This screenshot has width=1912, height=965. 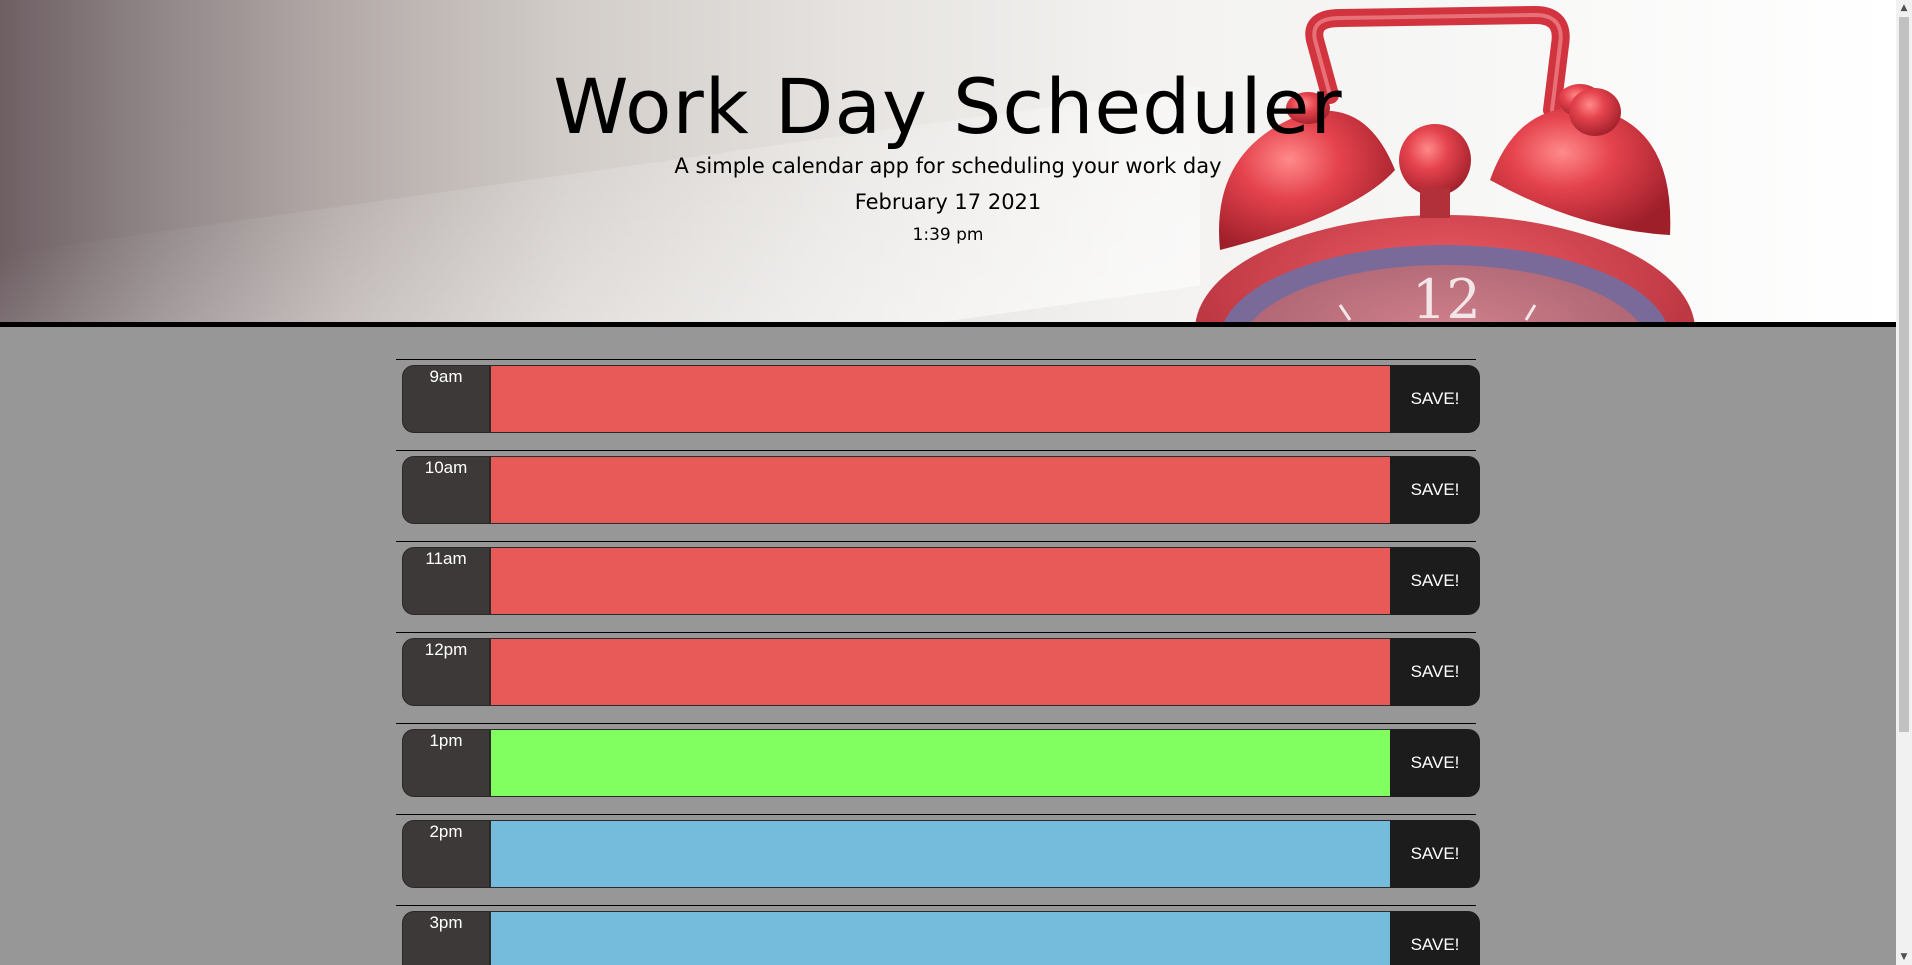 What do you see at coordinates (948, 235) in the screenshot?
I see `current-time: 1:39 pm` at bounding box center [948, 235].